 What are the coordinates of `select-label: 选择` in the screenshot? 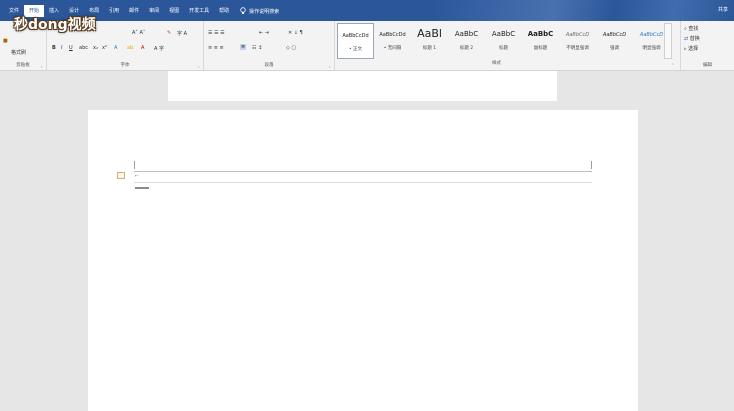 It's located at (693, 49).